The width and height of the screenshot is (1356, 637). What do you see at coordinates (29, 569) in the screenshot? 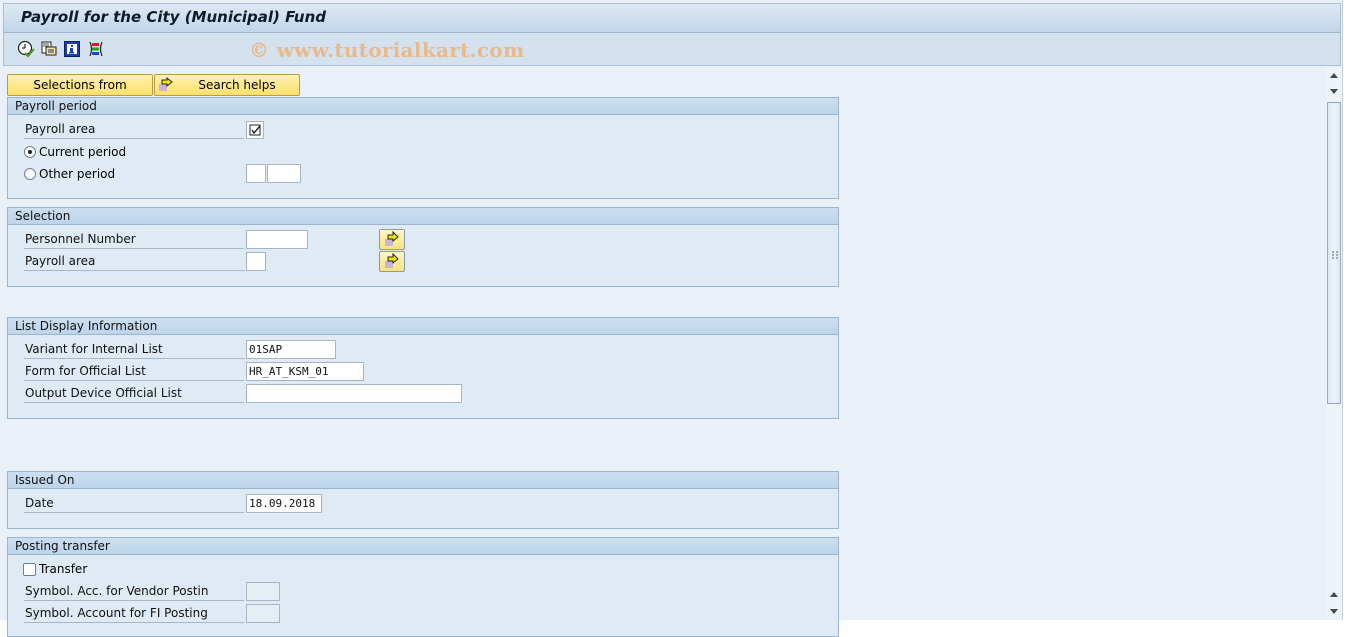
I see `transfer-checkbox` at bounding box center [29, 569].